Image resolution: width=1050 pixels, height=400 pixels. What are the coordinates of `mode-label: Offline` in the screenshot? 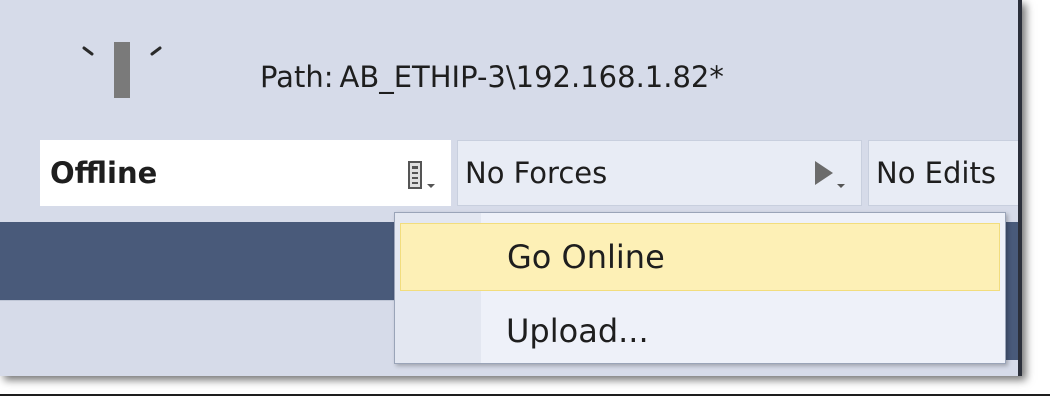 It's located at (104, 173).